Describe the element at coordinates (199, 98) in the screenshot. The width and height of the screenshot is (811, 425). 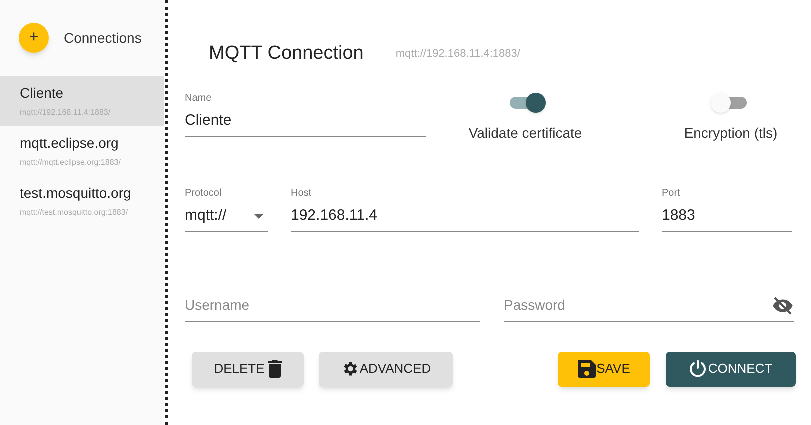
I see `field-label: Name` at that location.